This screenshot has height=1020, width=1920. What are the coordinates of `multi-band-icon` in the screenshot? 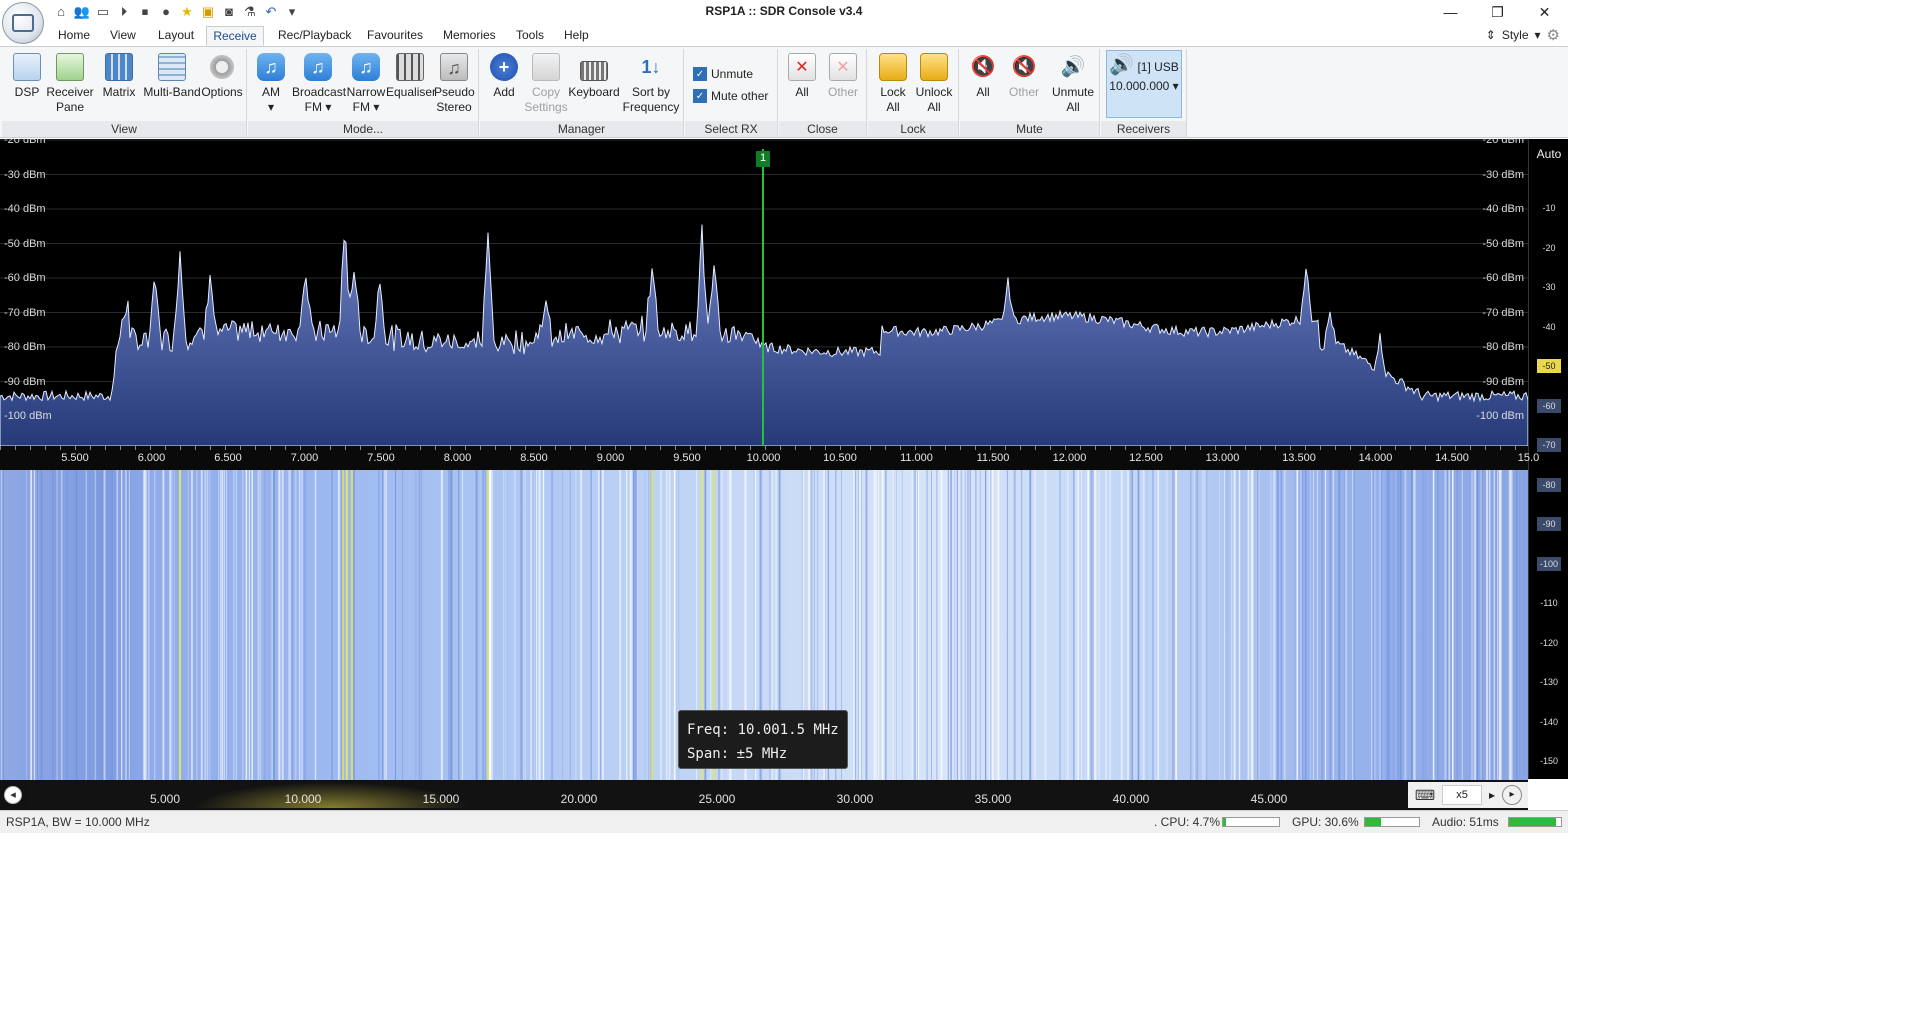 It's located at (172, 67).